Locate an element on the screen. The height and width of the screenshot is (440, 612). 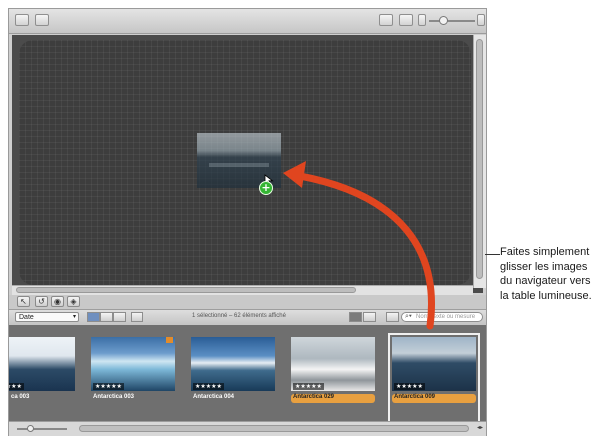
callout-line-4: la table lumineuse. is located at coordinates (546, 295).